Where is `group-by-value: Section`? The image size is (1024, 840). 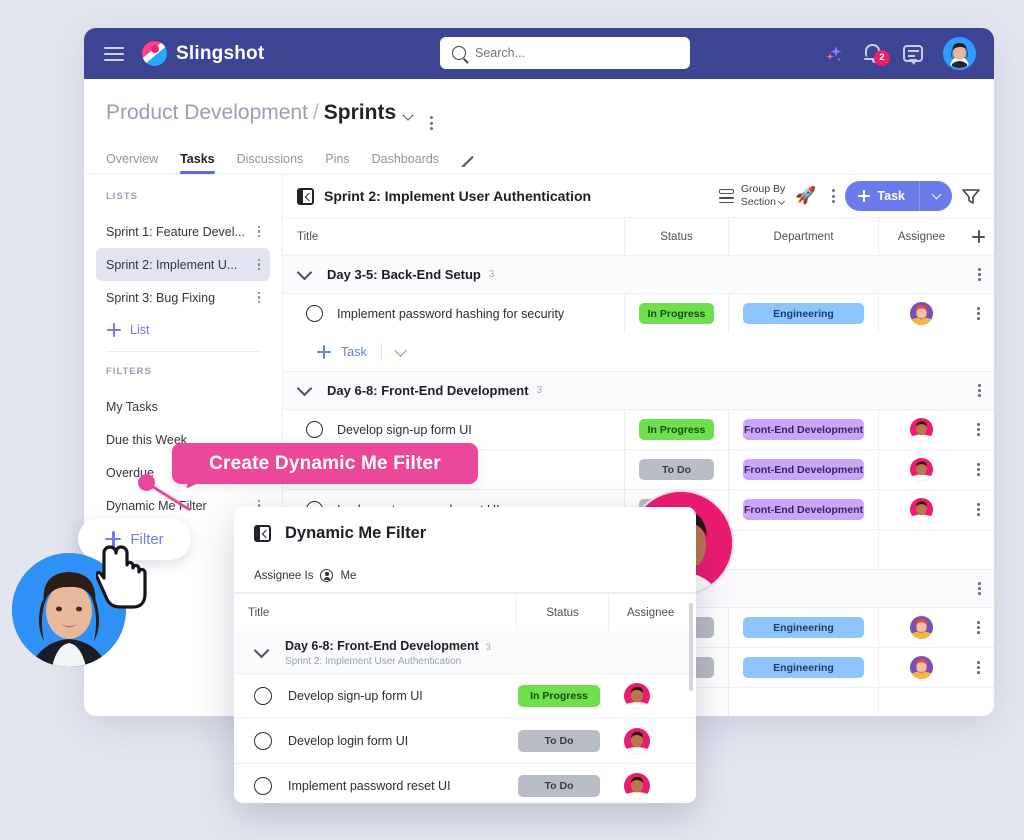
group-by-value: Section is located at coordinates (758, 202).